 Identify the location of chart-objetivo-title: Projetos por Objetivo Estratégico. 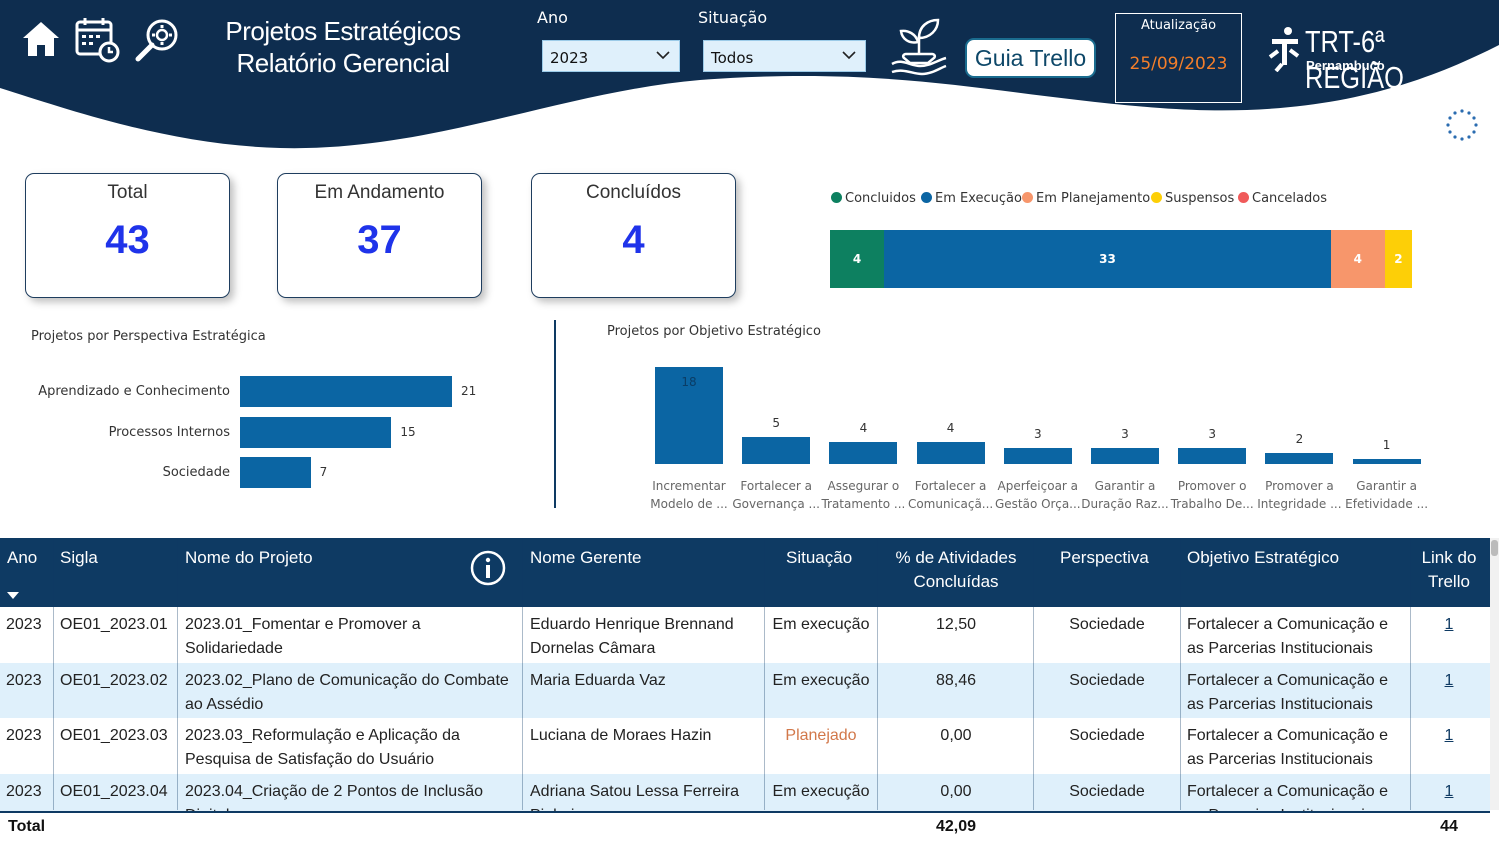
(714, 331).